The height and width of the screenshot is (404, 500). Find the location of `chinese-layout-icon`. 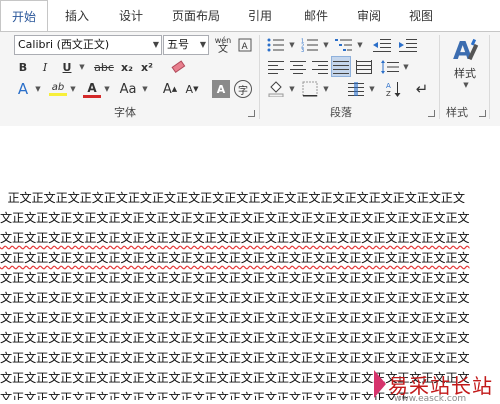

chinese-layout-icon is located at coordinates (356, 89).